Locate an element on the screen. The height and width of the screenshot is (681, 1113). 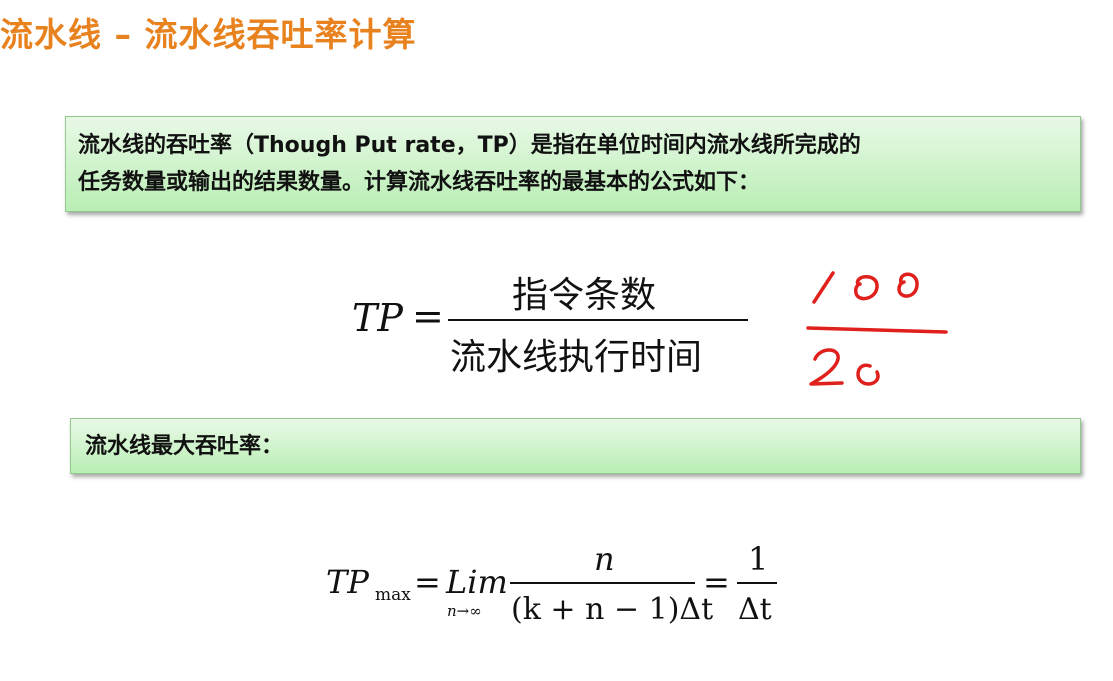
formula2-lim-sub: n→∞ is located at coordinates (464, 611).